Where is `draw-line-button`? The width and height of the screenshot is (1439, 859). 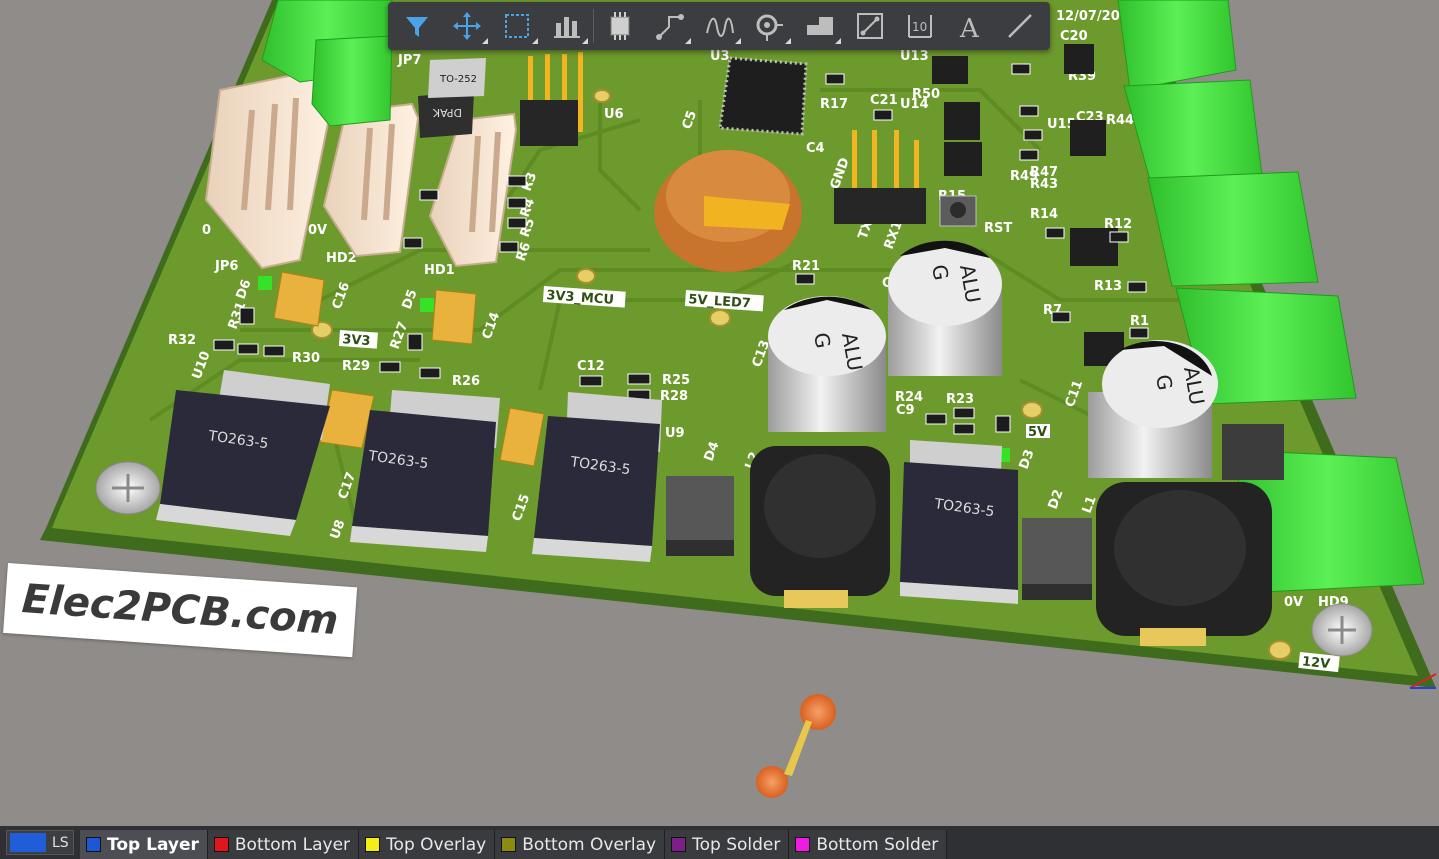
draw-line-button is located at coordinates (1020, 26).